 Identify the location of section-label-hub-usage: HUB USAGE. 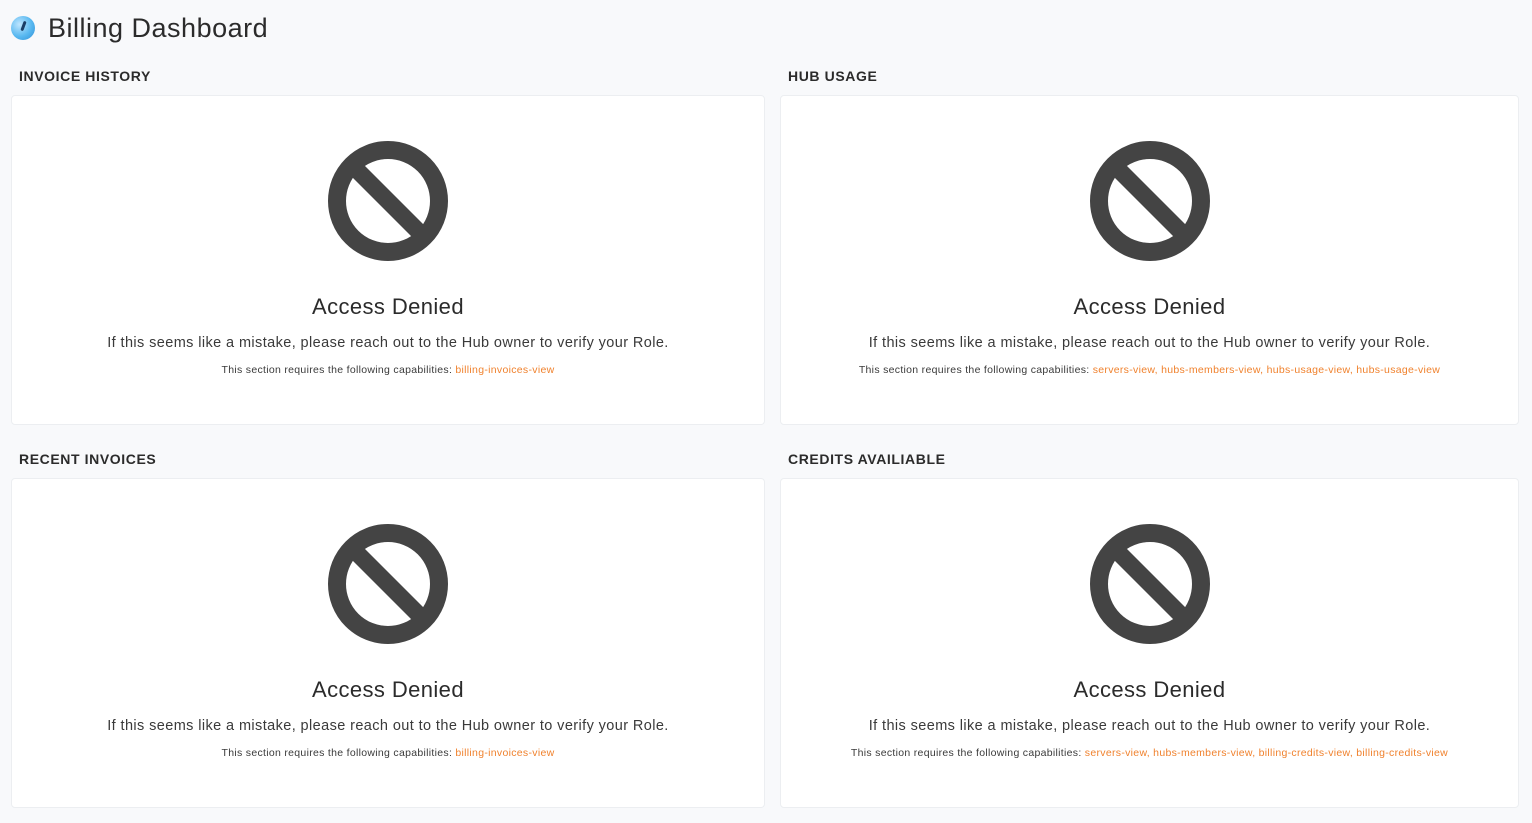
(833, 76).